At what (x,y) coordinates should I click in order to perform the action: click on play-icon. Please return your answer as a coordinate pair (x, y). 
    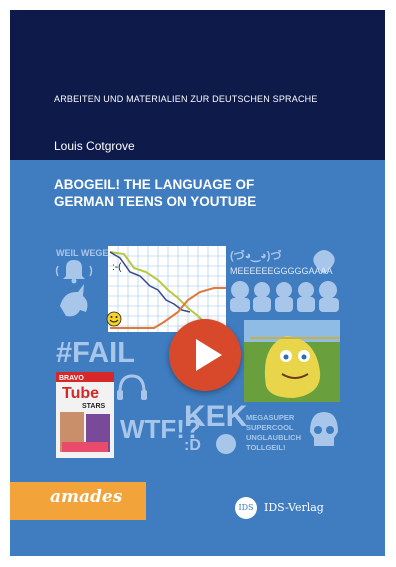
    Looking at the image, I should click on (209, 355).